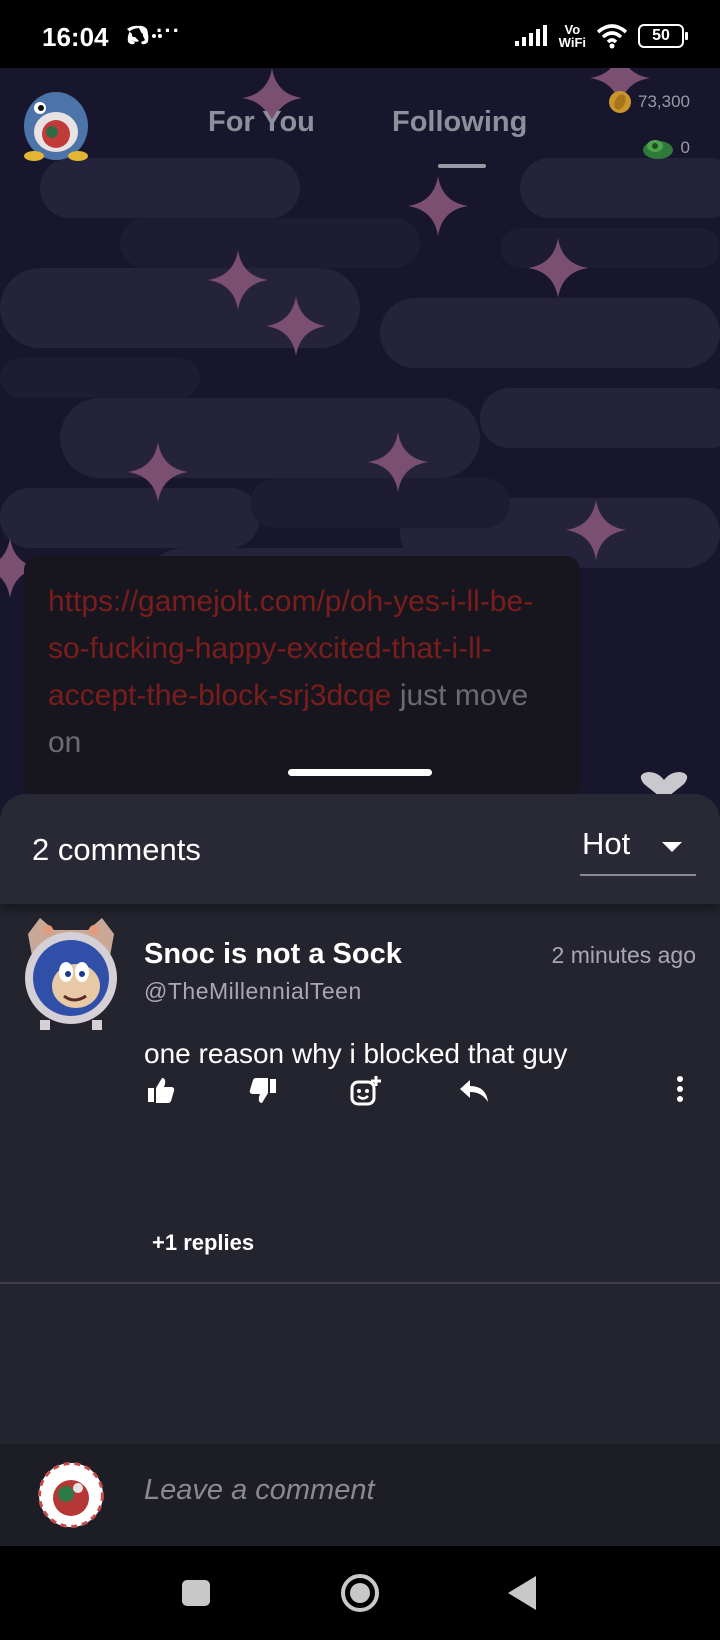 This screenshot has height=1640, width=720. I want to click on sort-value: Hot, so click(606, 843).